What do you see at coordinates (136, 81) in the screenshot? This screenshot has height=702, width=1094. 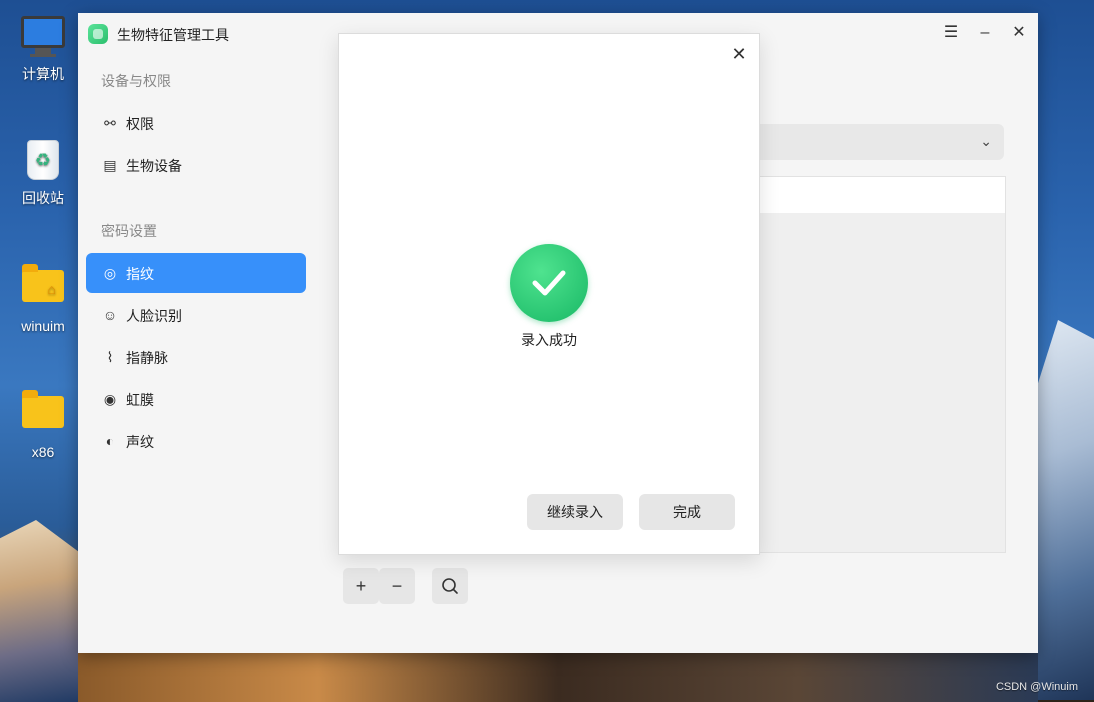 I see `section-title-devices: 设备与权限` at bounding box center [136, 81].